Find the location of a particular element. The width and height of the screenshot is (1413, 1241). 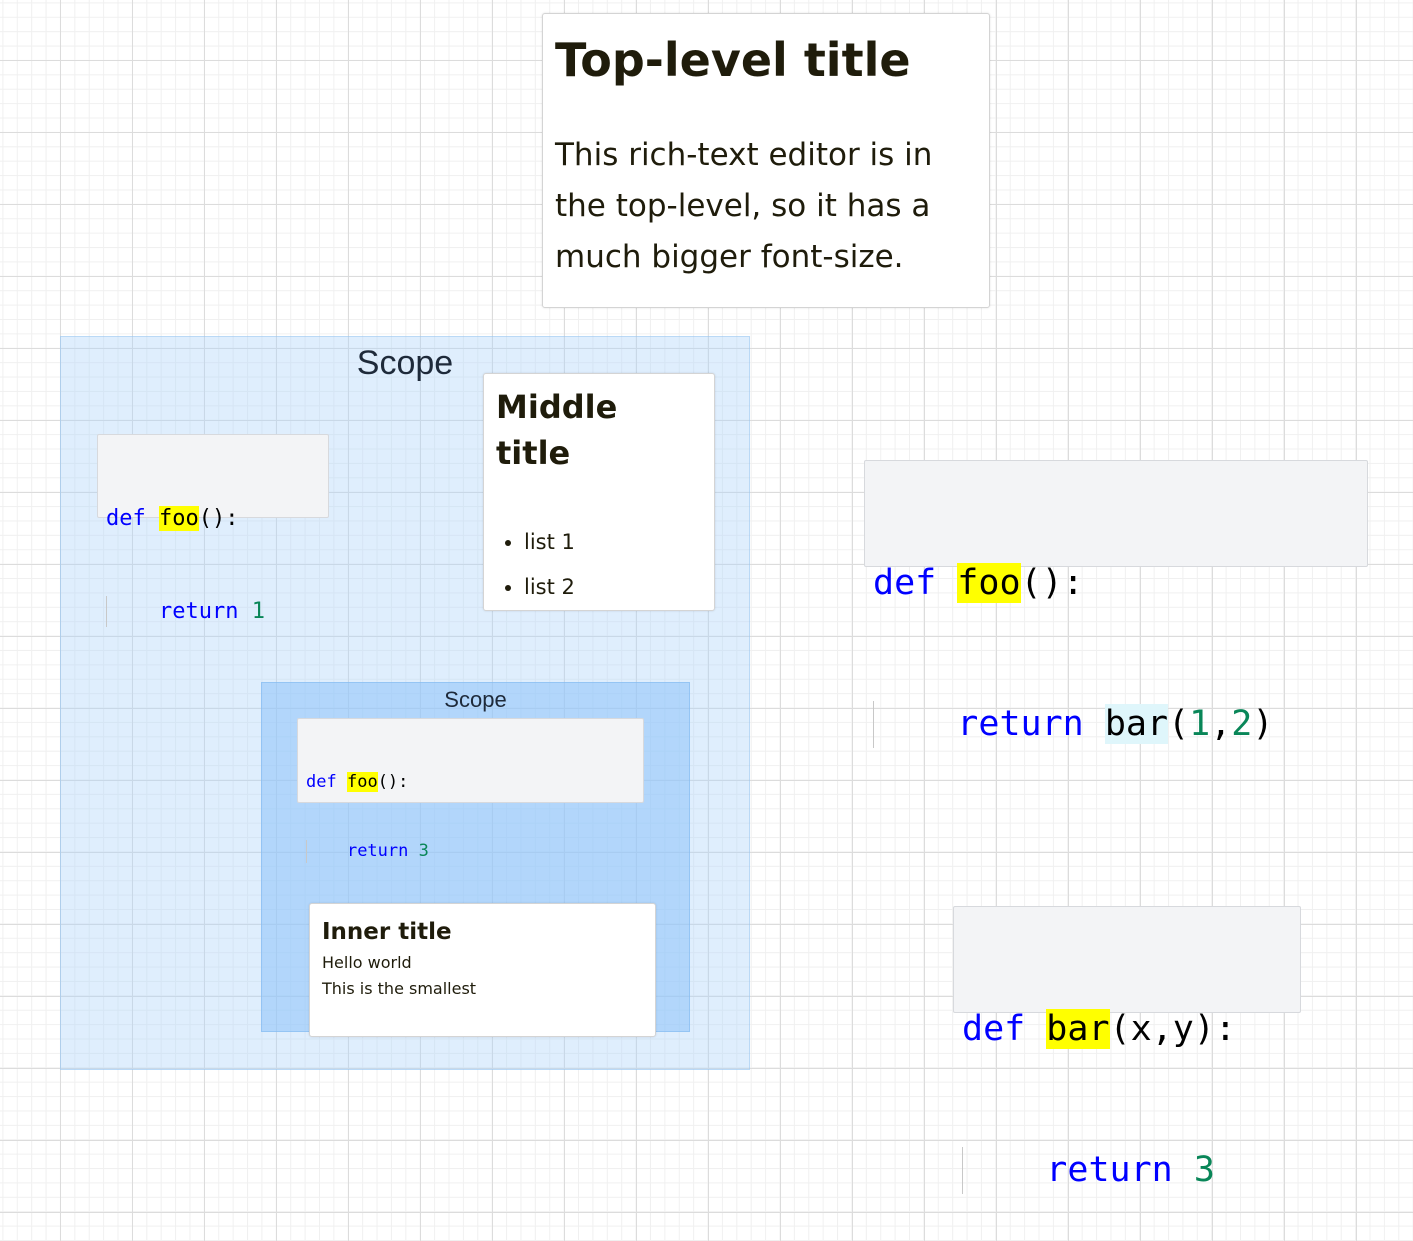

code-line-2: return bar(1,2) is located at coordinates (1116, 724).